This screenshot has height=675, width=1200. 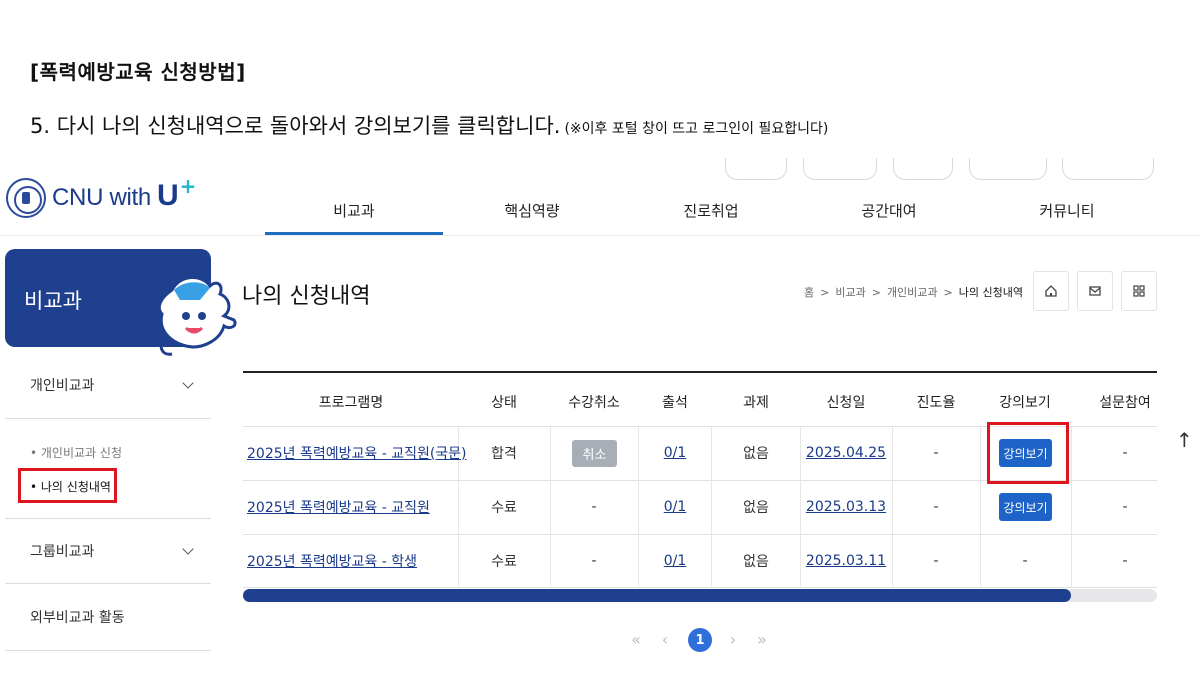 What do you see at coordinates (846, 507) in the screenshot?
I see `apply-date-link: 2025.03.13` at bounding box center [846, 507].